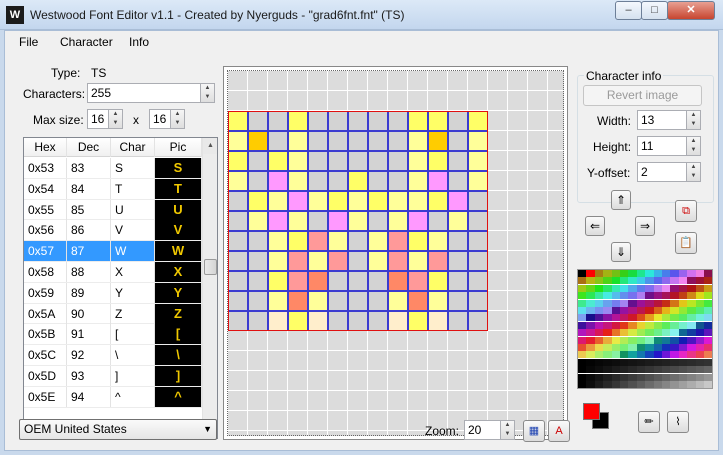 The image size is (723, 455). I want to click on max-width-input: 16, so click(98, 119).